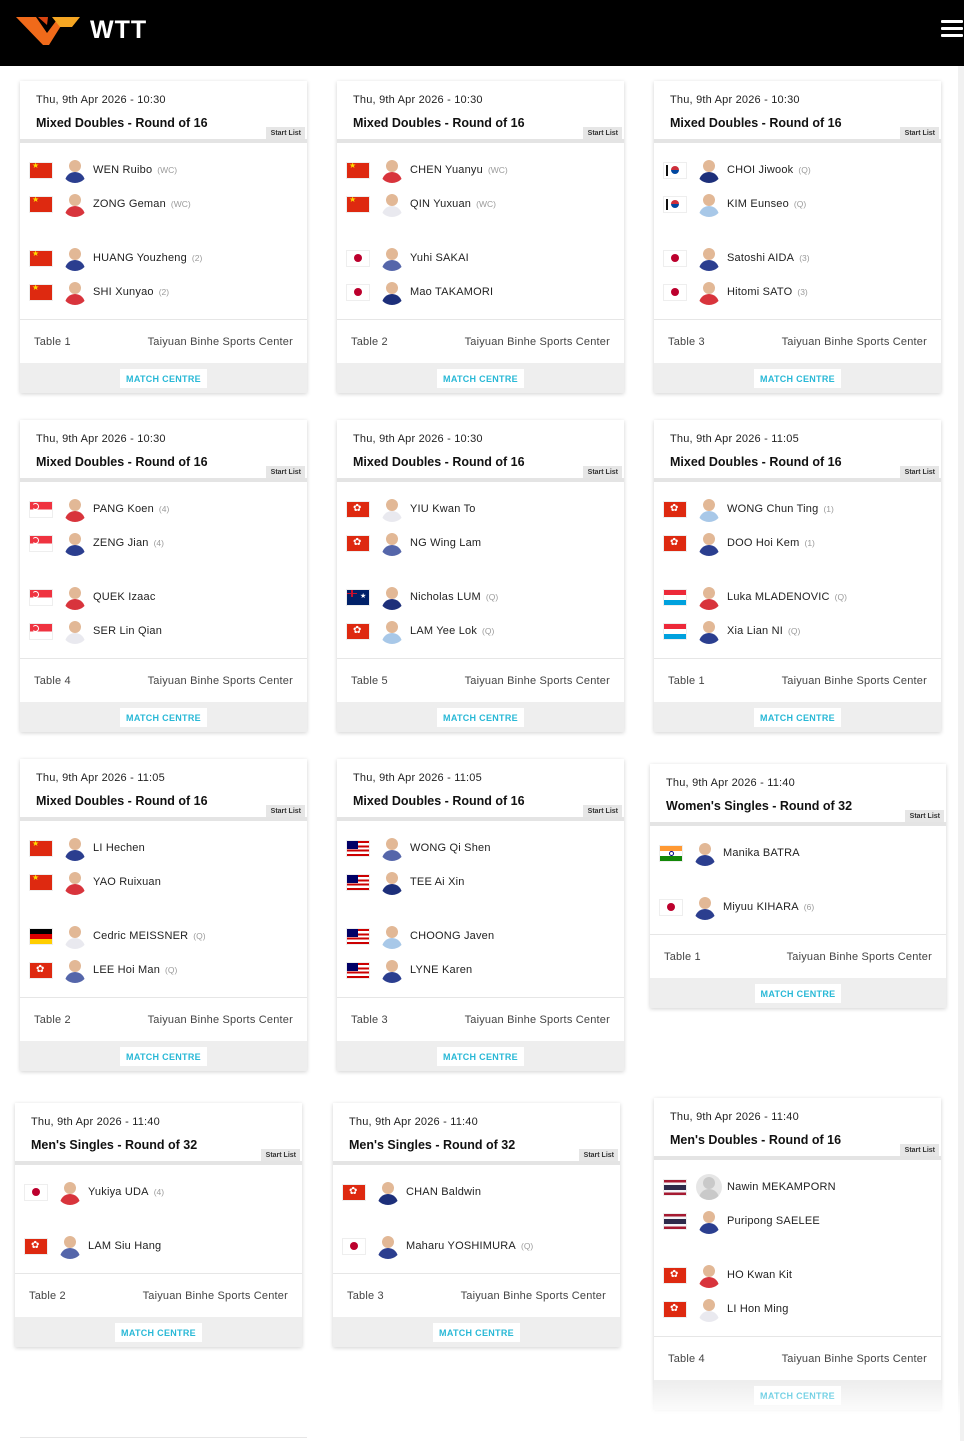  Describe the element at coordinates (365, 1295) in the screenshot. I see `table-number: Table 3` at that location.